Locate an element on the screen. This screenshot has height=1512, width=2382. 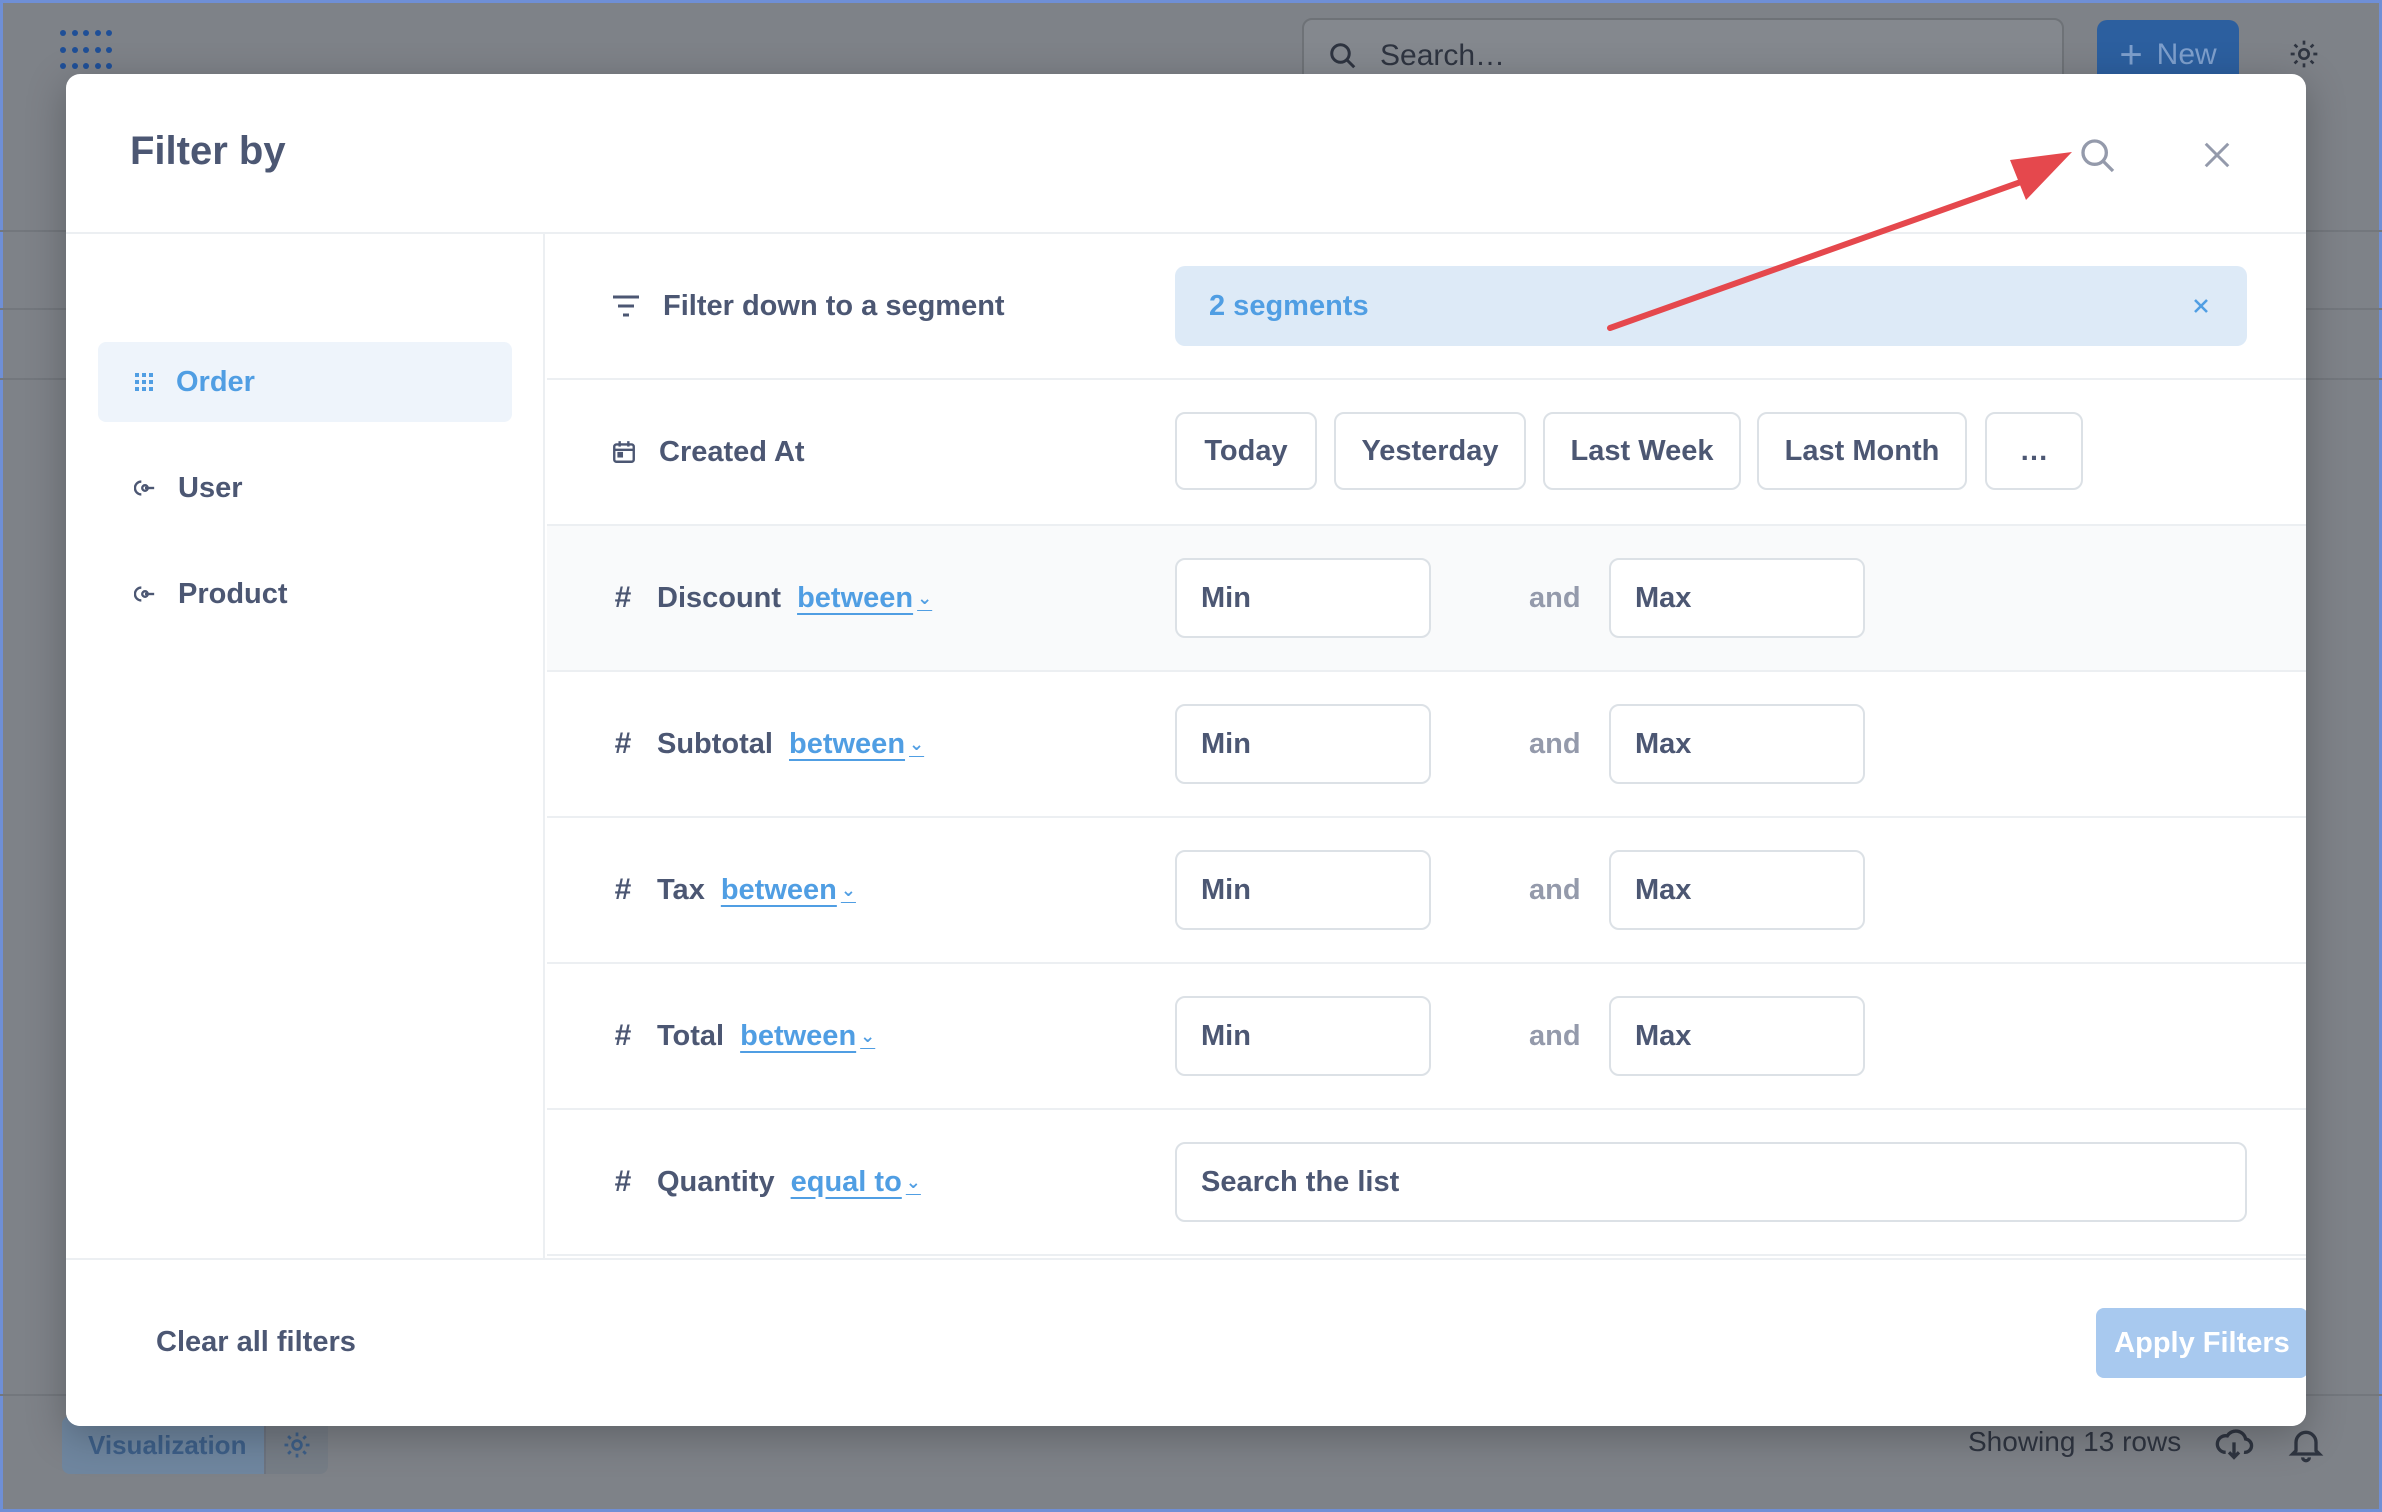
total-label: # Total between ⌄ is located at coordinates (743, 1036).